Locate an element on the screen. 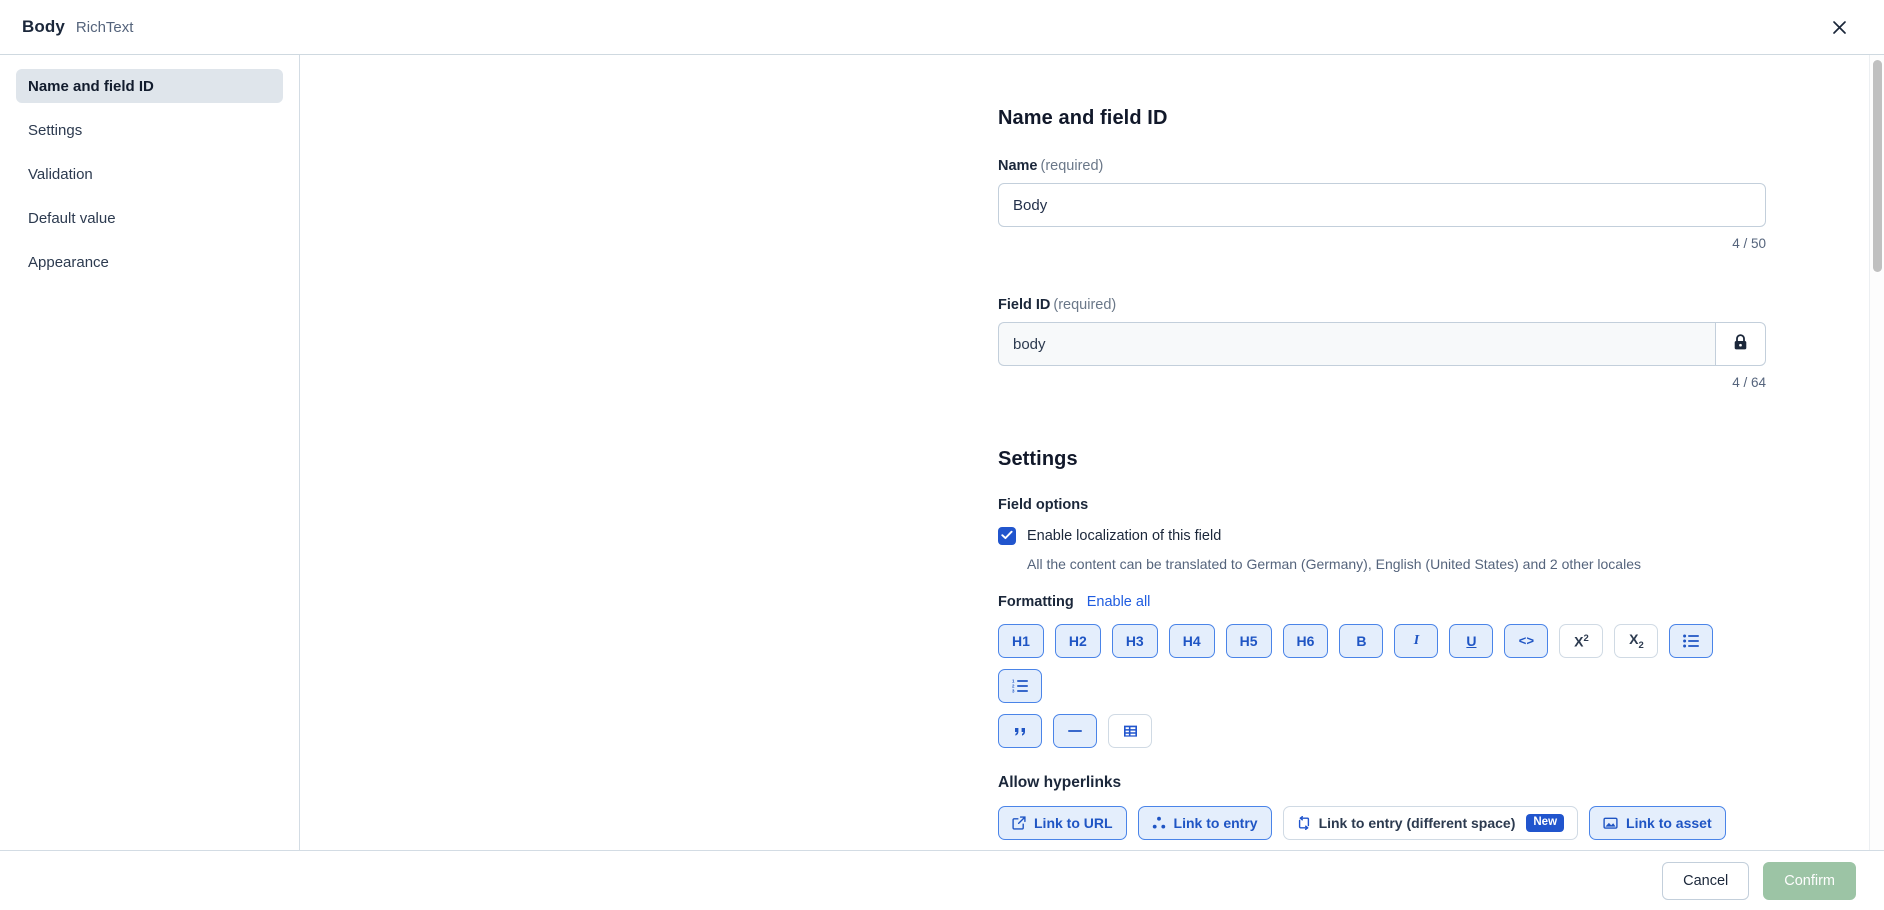  checkmark-icon is located at coordinates (1007, 536).